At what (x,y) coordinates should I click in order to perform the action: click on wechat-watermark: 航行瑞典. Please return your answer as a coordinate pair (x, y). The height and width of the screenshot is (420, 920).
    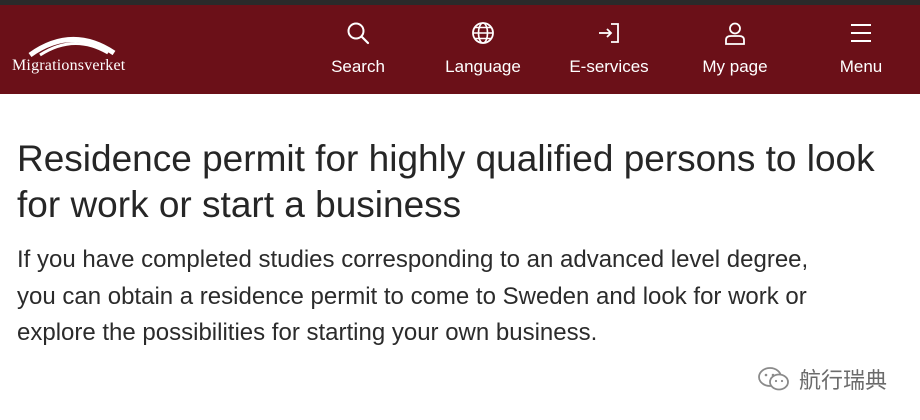
    Looking at the image, I should click on (822, 379).